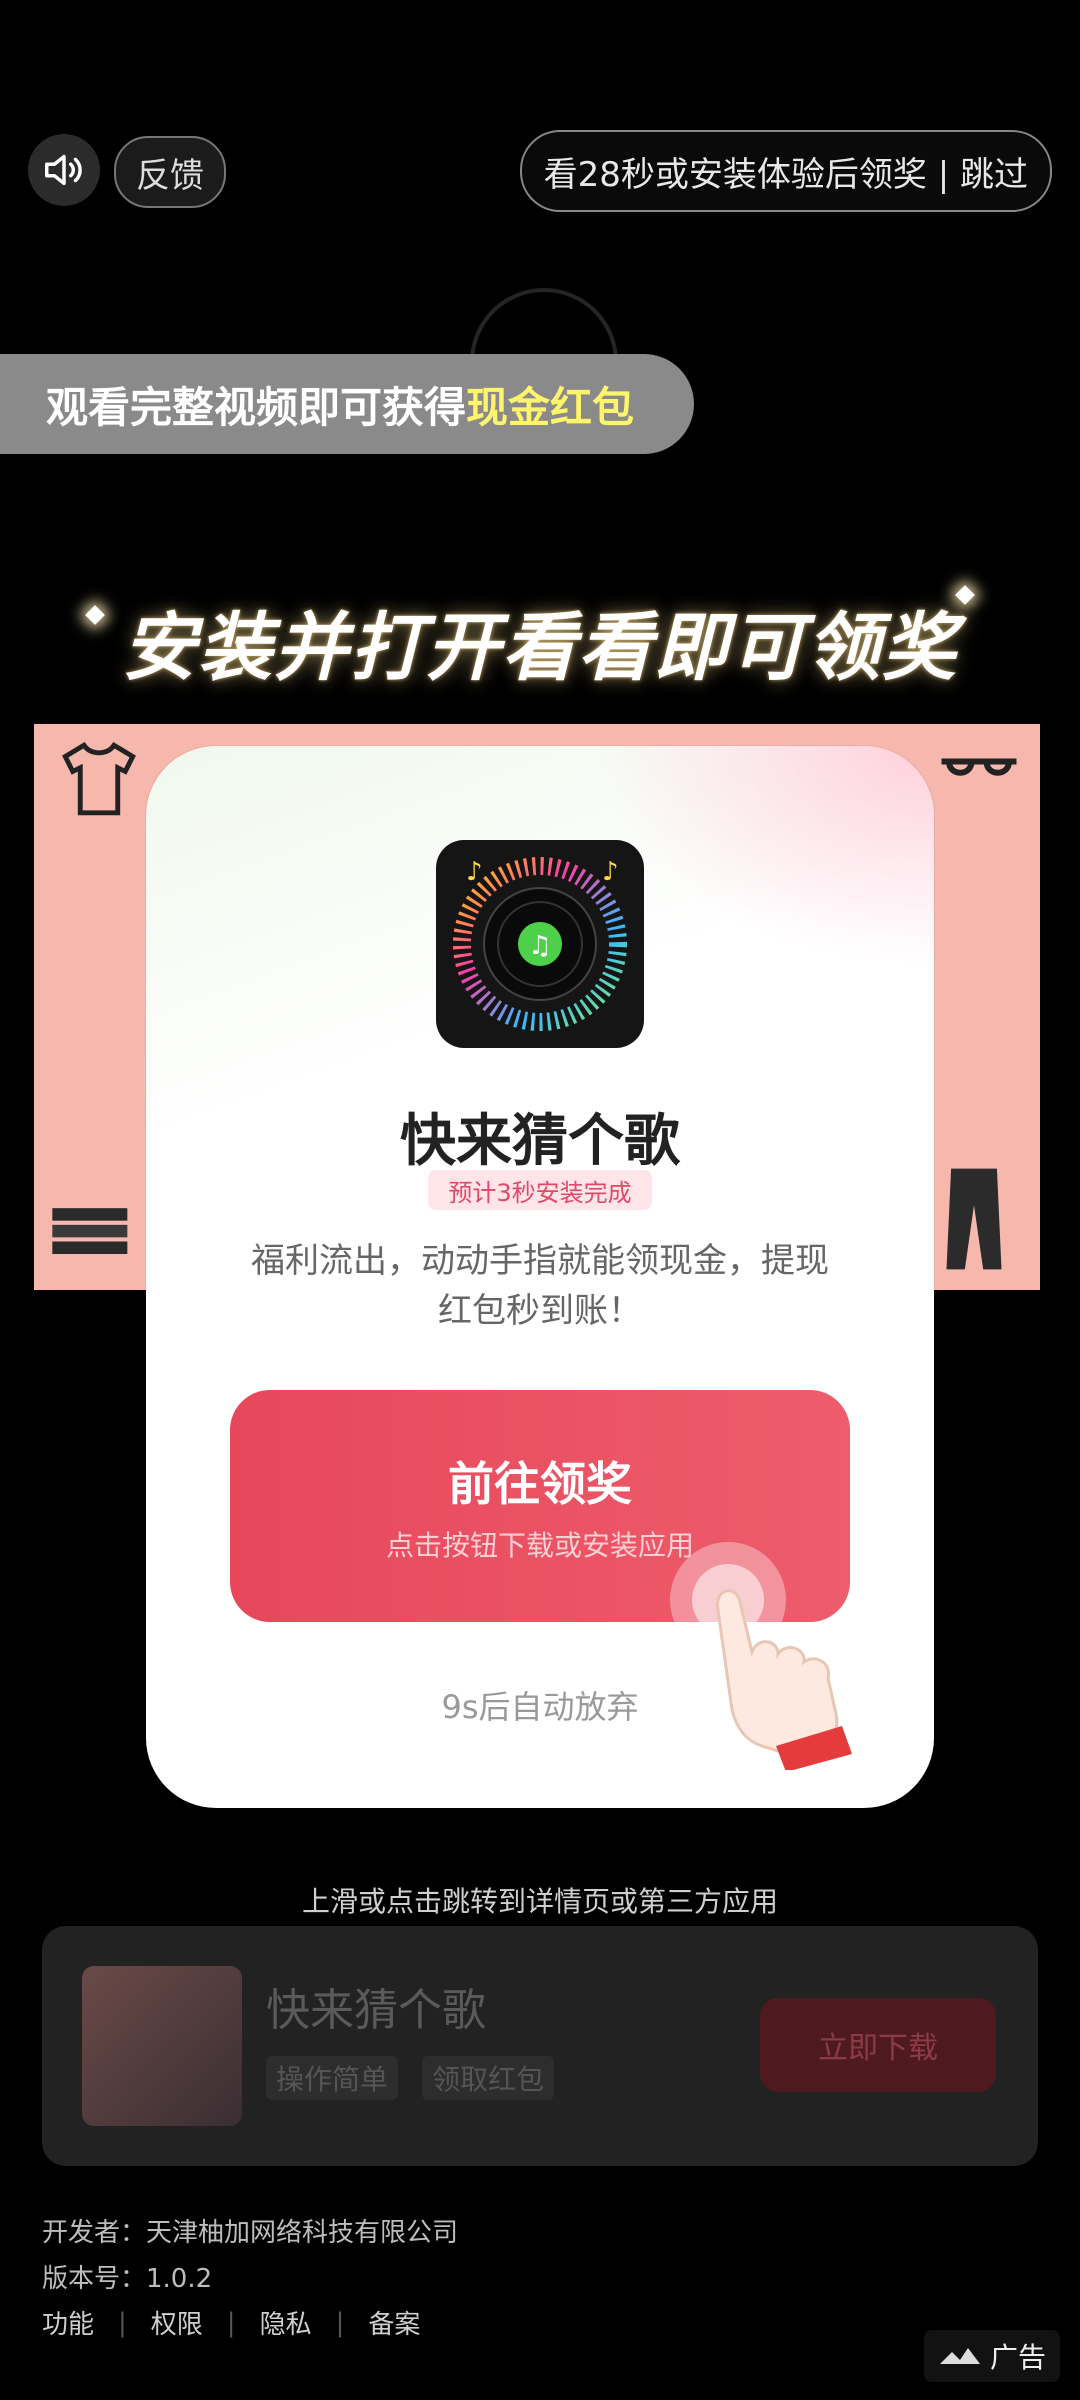 Image resolution: width=1080 pixels, height=2400 pixels. I want to click on ad-tag: 操作简单, so click(332, 2078).